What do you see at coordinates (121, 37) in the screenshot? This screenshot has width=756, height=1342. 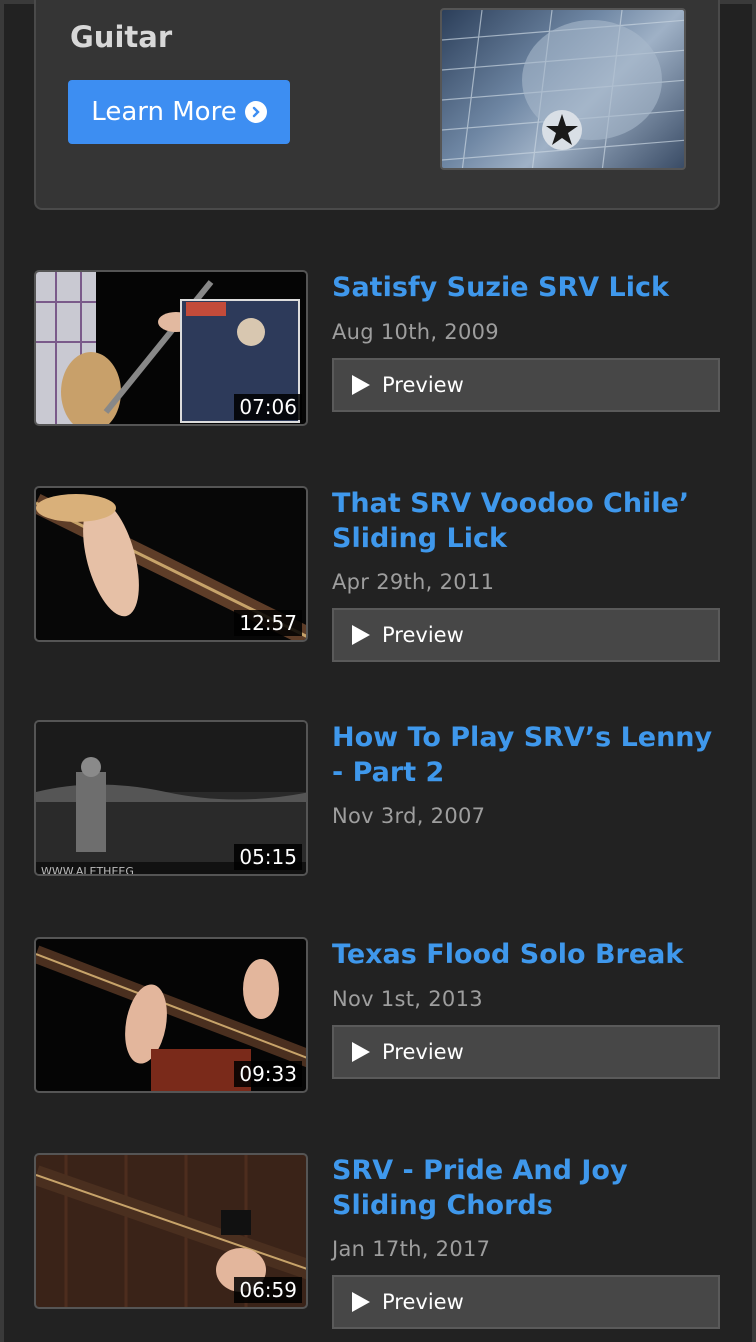 I see `promo-title: Guitar` at bounding box center [121, 37].